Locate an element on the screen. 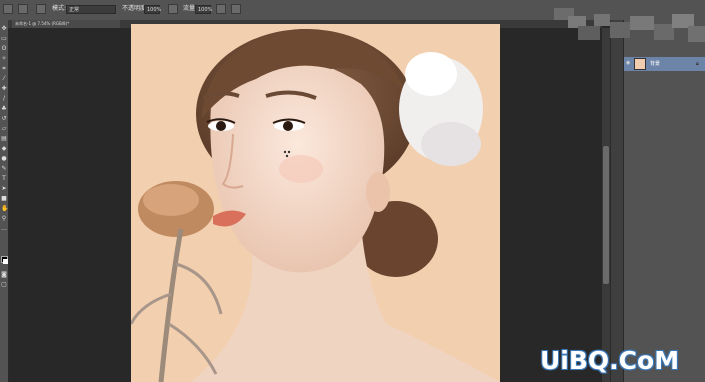 Image resolution: width=705 pixels, height=382 pixels. document-tab: 未命名-1 @ 7.54% (RGB/8)* is located at coordinates (66, 24).